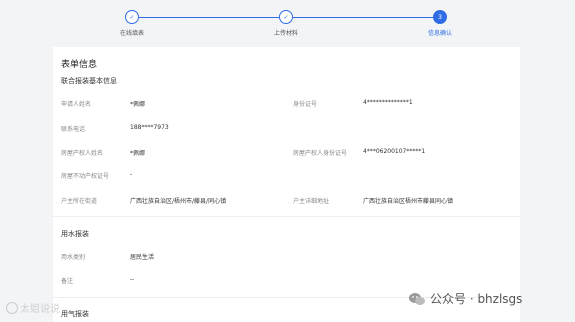 The image size is (575, 322). What do you see at coordinates (85, 176) in the screenshot?
I see `property-cert-label: 房屋不动产权证号` at bounding box center [85, 176].